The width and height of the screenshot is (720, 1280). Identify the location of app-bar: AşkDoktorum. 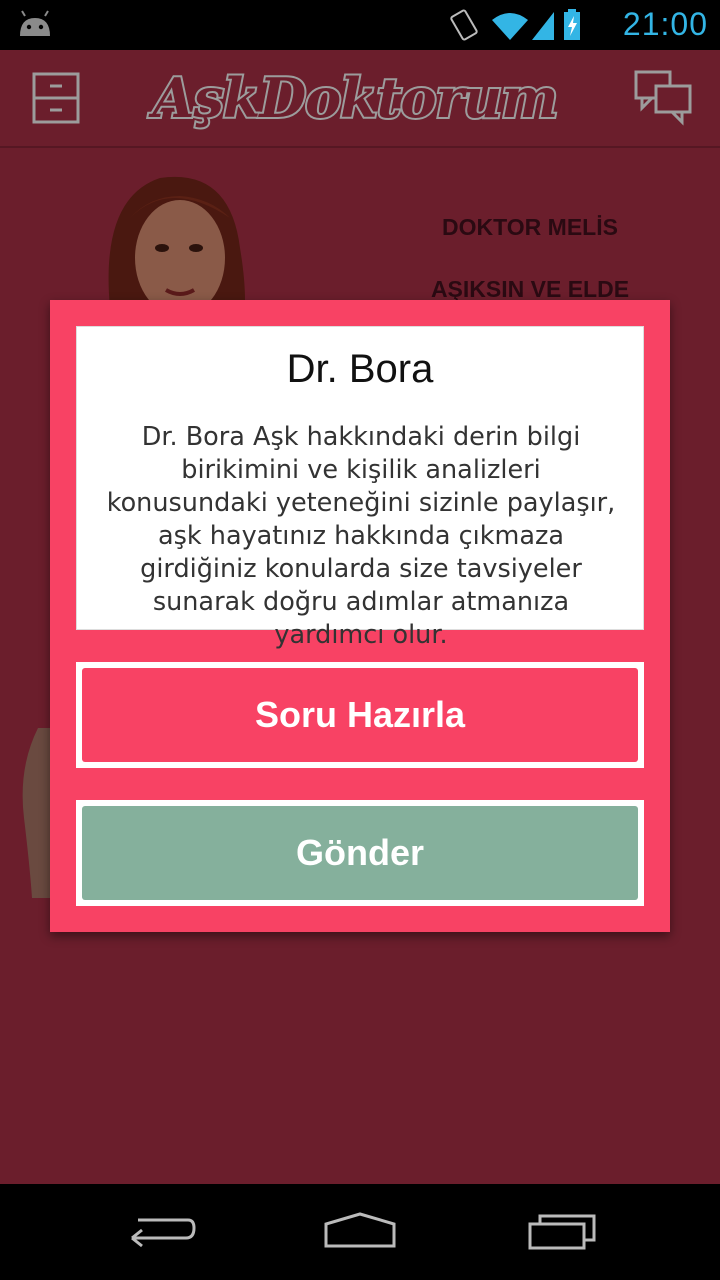
(360, 99).